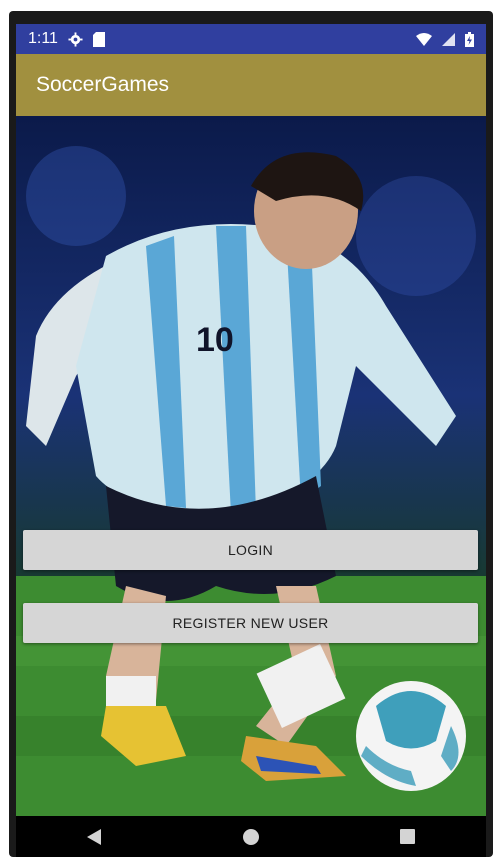 The height and width of the screenshot is (857, 495). Describe the element at coordinates (75, 39) in the screenshot. I see `settings-icon` at that location.